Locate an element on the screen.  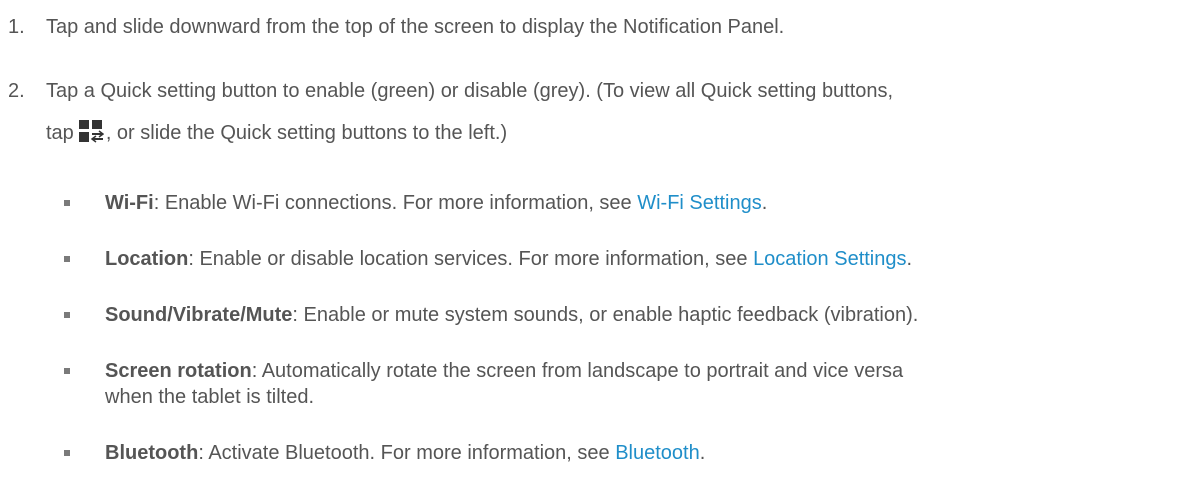
item-term: Sound/Vibrate/Mute is located at coordinates (199, 315).